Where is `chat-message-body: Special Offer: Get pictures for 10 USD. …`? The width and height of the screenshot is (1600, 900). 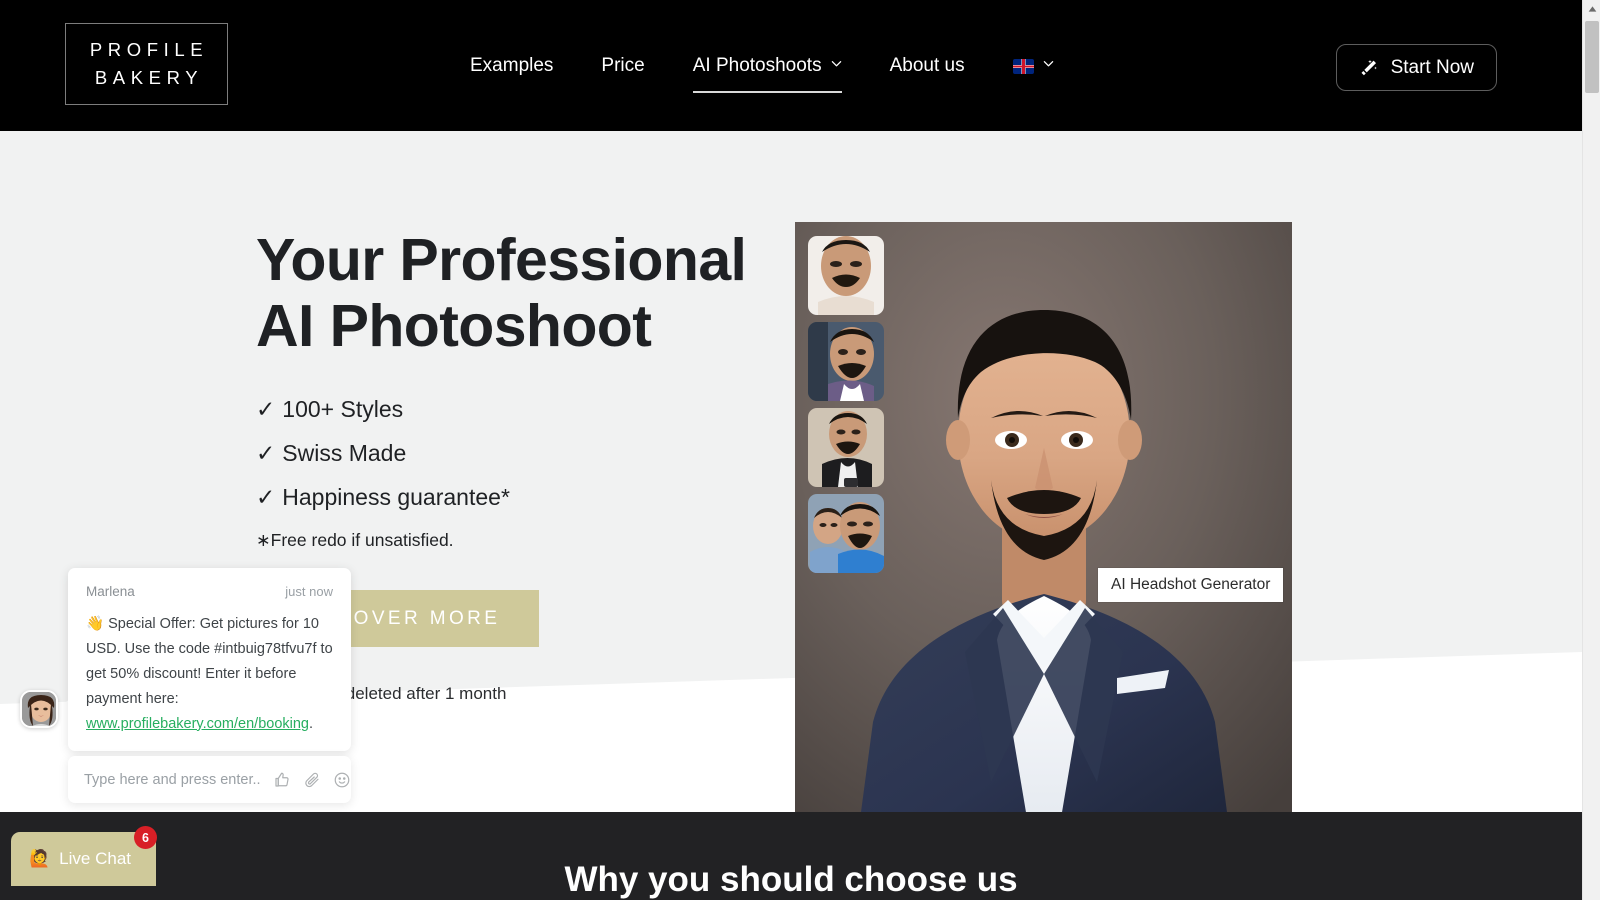 chat-message-body: Special Offer: Get pictures for 10 USD. … is located at coordinates (209, 661).